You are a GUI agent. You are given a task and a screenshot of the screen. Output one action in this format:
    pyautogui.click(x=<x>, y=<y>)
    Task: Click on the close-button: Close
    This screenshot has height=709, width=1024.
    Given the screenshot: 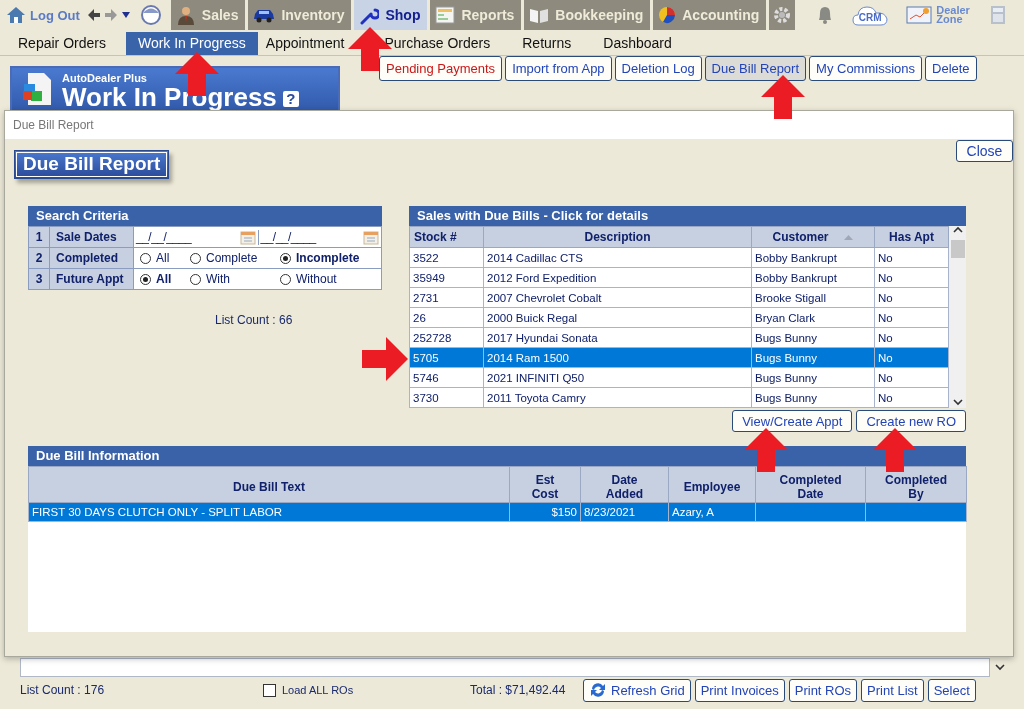 What is the action you would take?
    pyautogui.click(x=984, y=151)
    